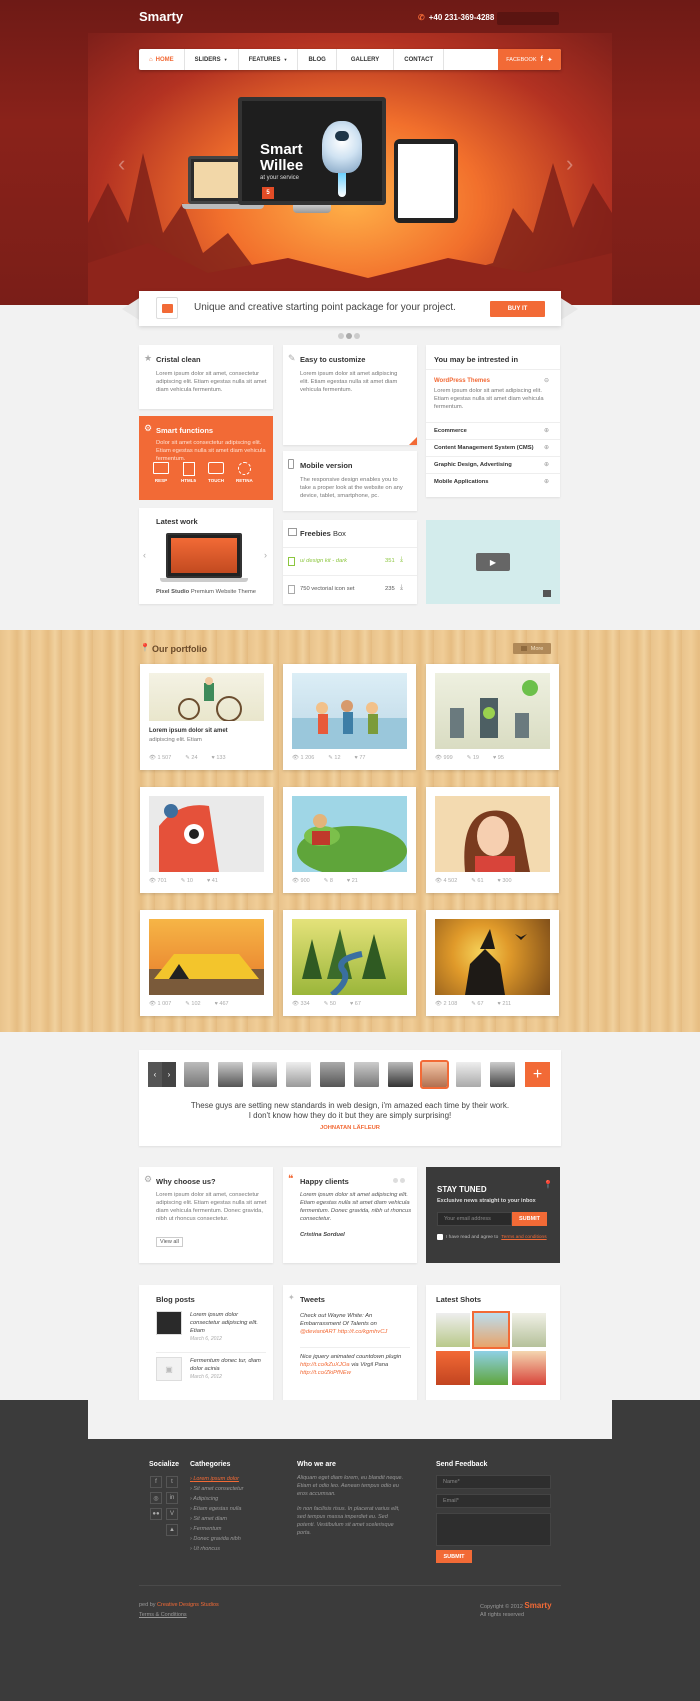  Describe the element at coordinates (537, 1074) in the screenshot. I see `testimonial-add-button: +` at that location.